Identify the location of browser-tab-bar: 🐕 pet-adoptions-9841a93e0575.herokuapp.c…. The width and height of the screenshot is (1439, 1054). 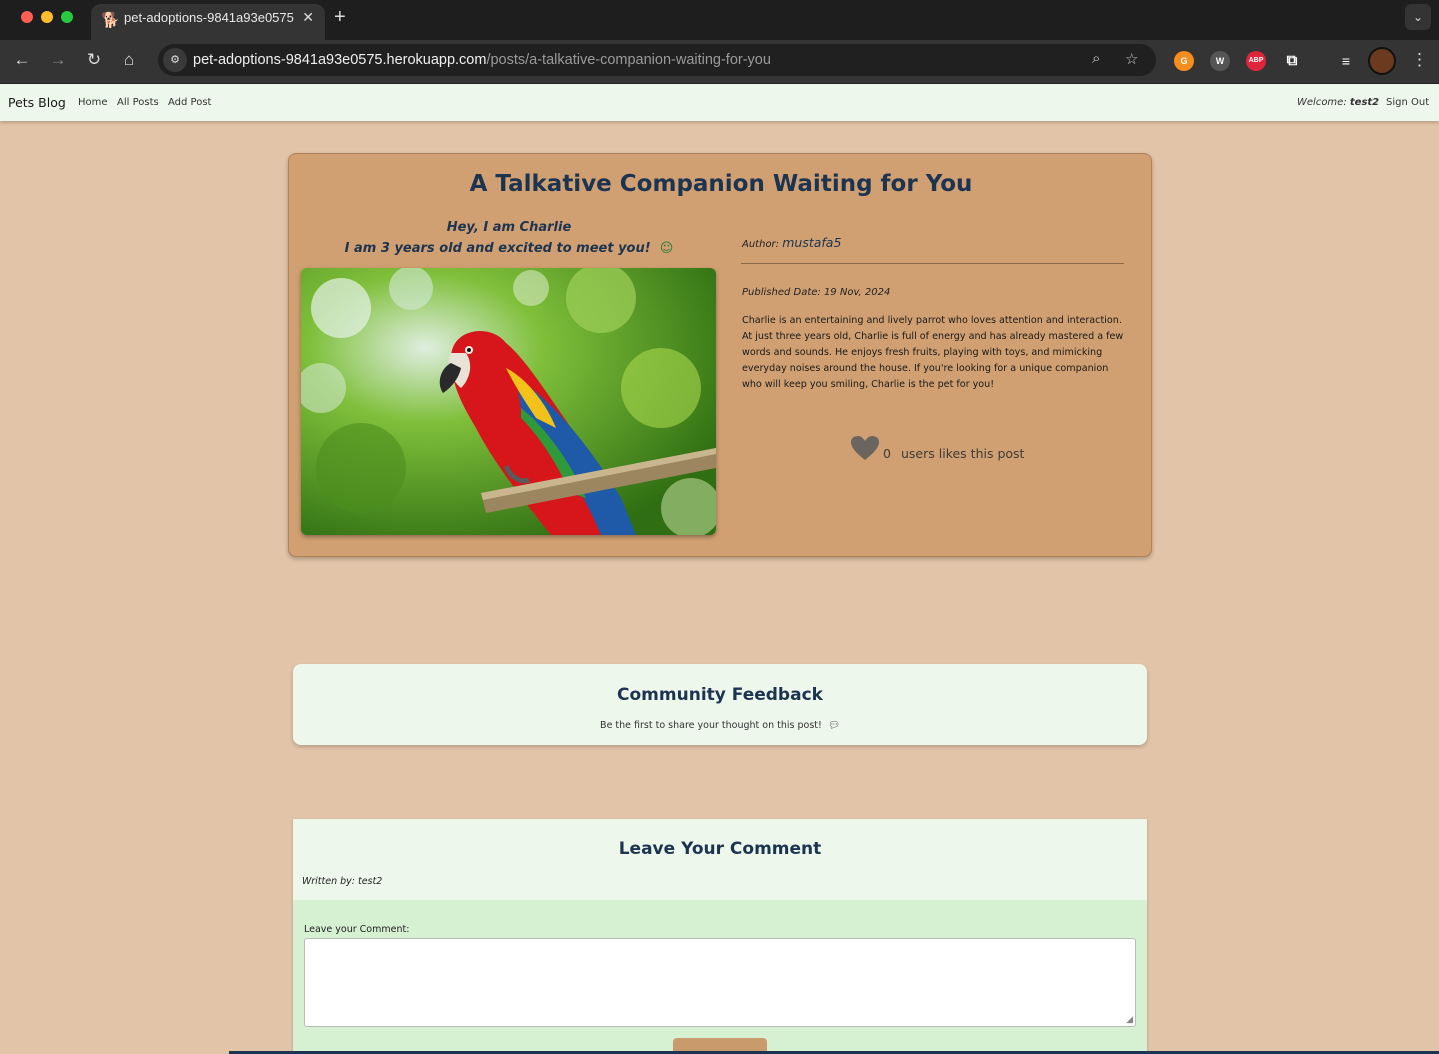
(719, 20).